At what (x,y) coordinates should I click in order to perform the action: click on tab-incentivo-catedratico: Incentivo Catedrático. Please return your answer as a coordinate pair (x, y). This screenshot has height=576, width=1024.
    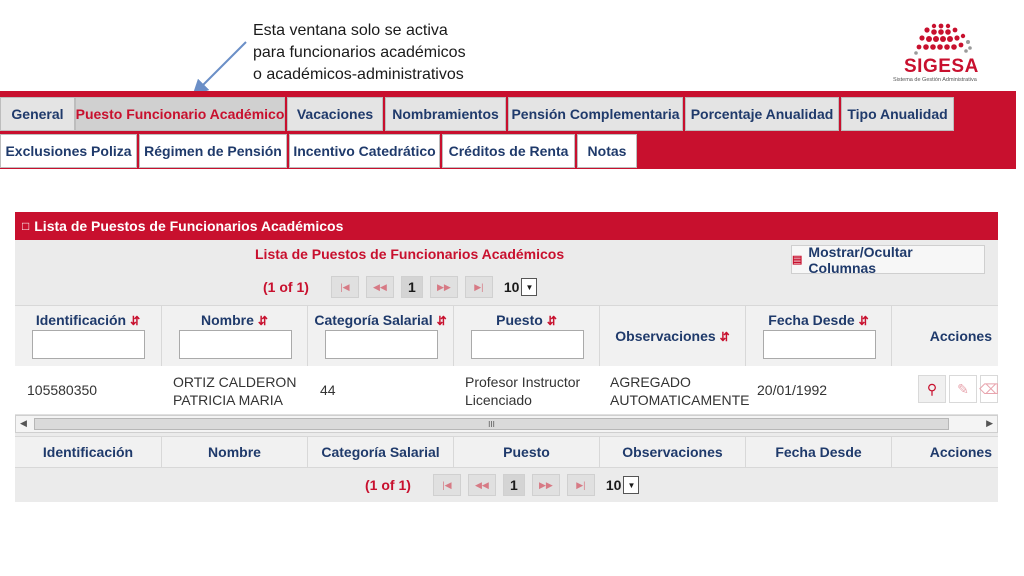
    Looking at the image, I should click on (364, 151).